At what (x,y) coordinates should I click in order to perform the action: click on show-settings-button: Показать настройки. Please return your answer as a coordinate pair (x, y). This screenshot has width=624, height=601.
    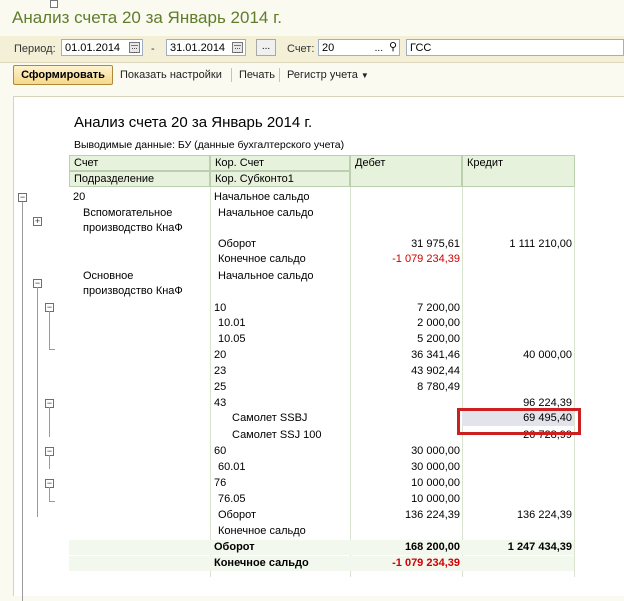
    Looking at the image, I should click on (171, 75).